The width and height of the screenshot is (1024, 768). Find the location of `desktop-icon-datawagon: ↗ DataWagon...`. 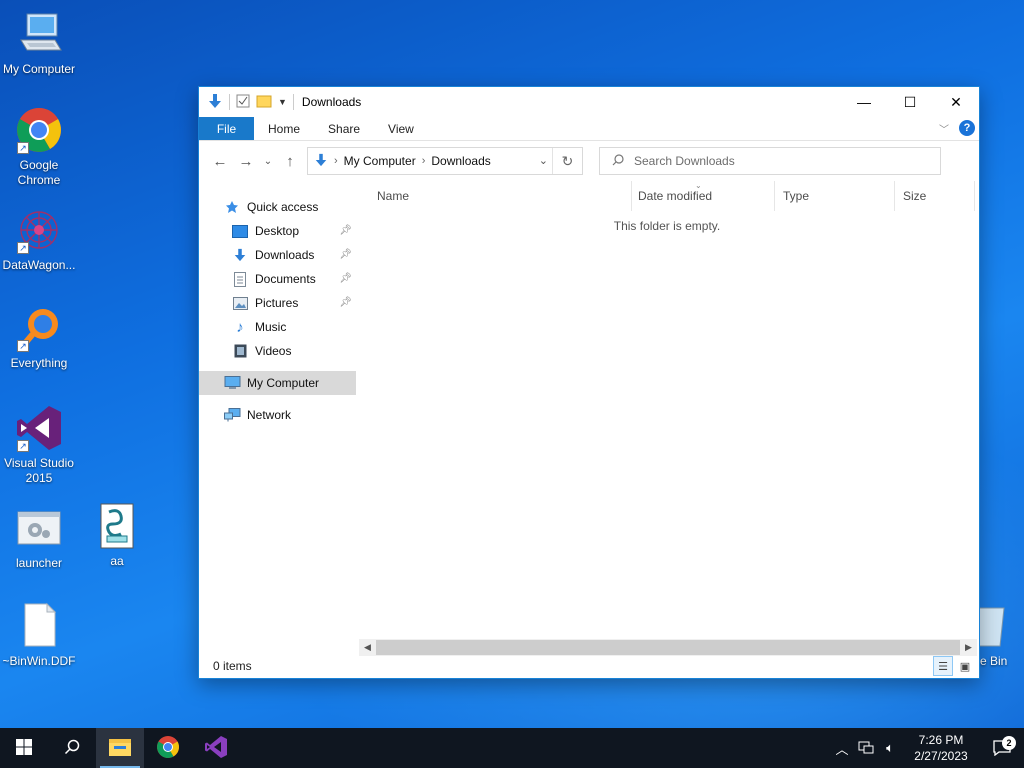

desktop-icon-datawagon: ↗ DataWagon... is located at coordinates (39, 239).